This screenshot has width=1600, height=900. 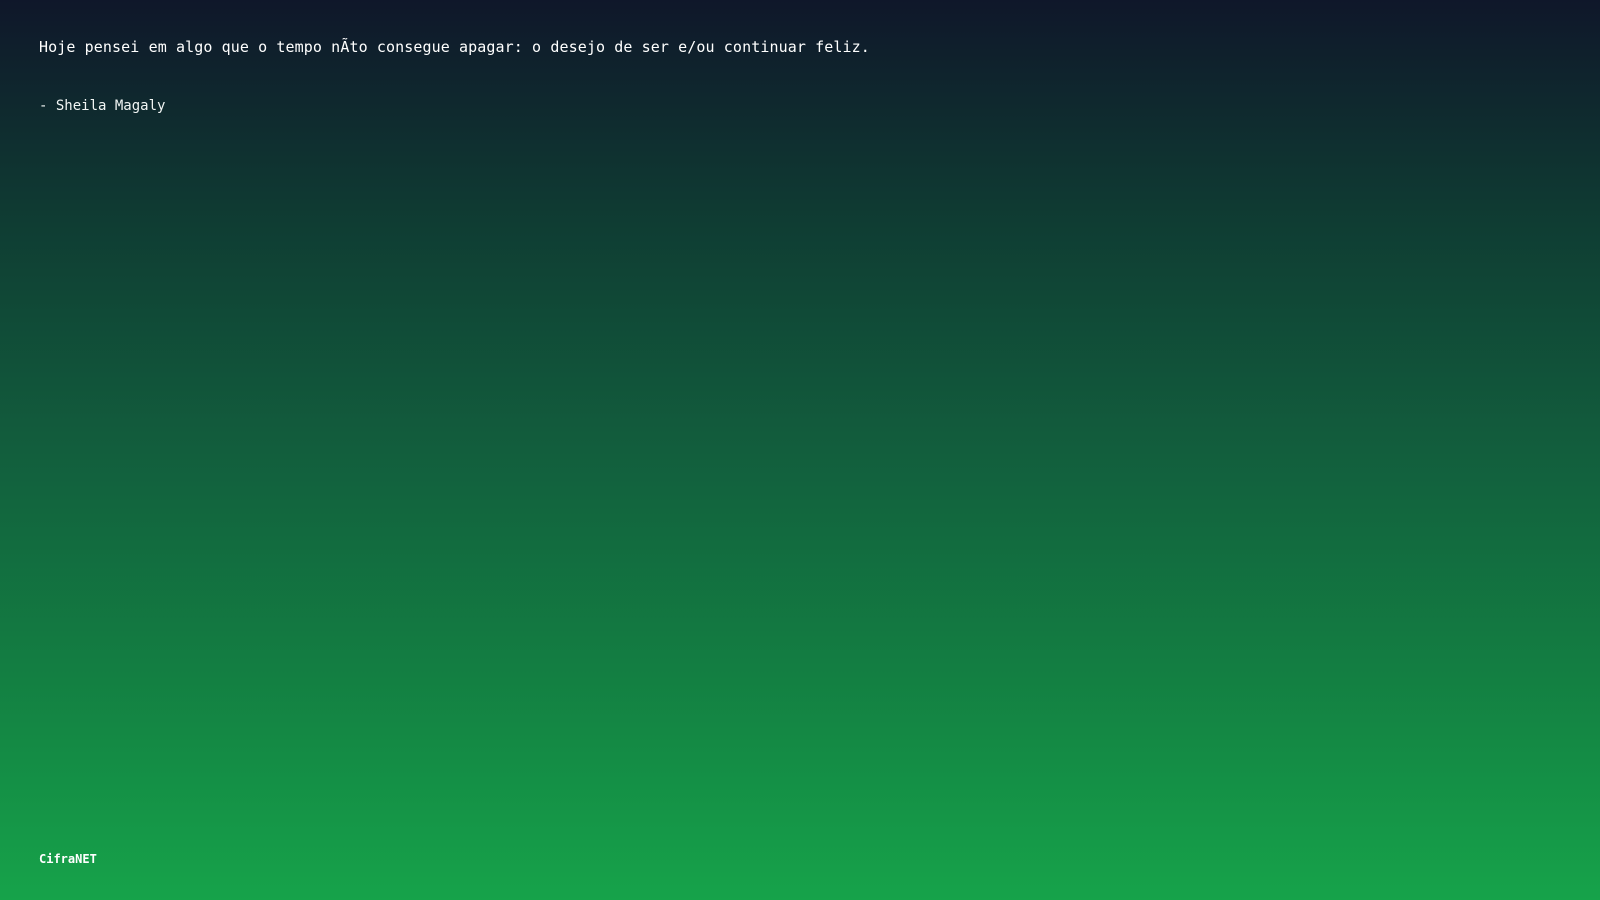 What do you see at coordinates (102, 106) in the screenshot?
I see `quote-author: - Sheila Magaly` at bounding box center [102, 106].